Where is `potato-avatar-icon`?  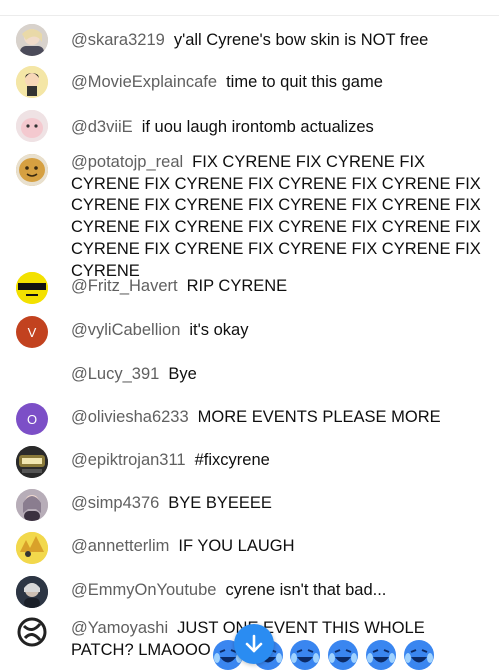 potato-avatar-icon is located at coordinates (32, 170).